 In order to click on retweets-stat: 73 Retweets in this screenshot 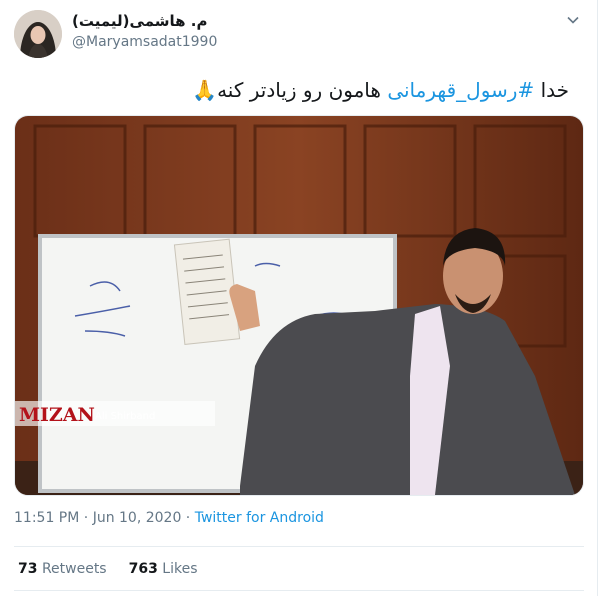, I will do `click(62, 569)`.